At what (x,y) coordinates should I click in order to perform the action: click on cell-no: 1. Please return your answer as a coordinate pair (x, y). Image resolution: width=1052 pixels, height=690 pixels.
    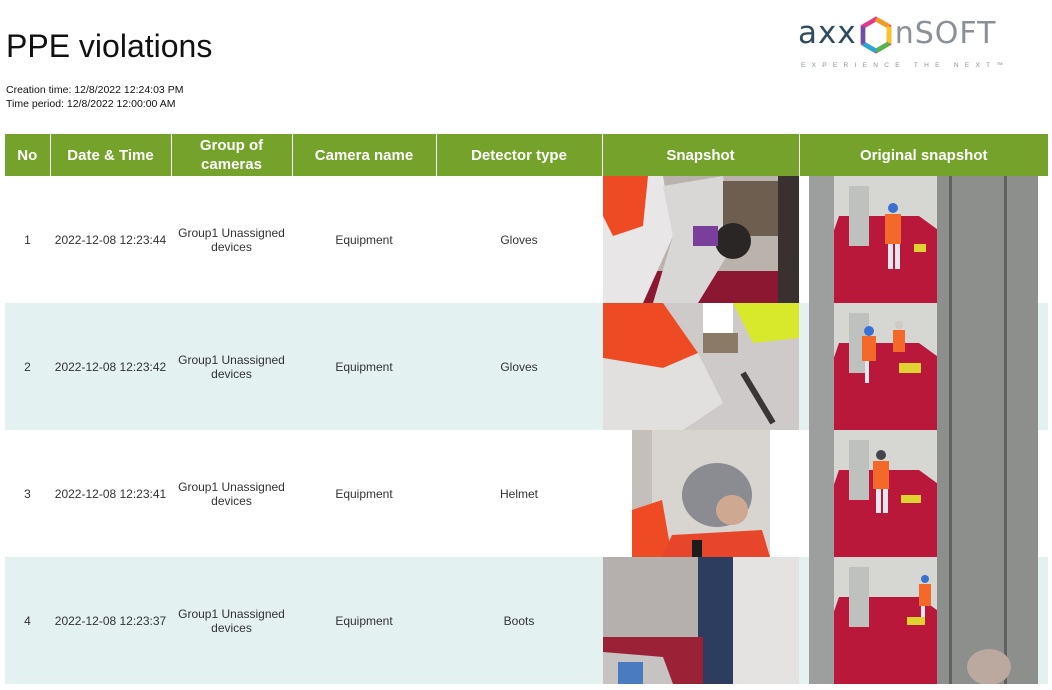
    Looking at the image, I should click on (27, 239).